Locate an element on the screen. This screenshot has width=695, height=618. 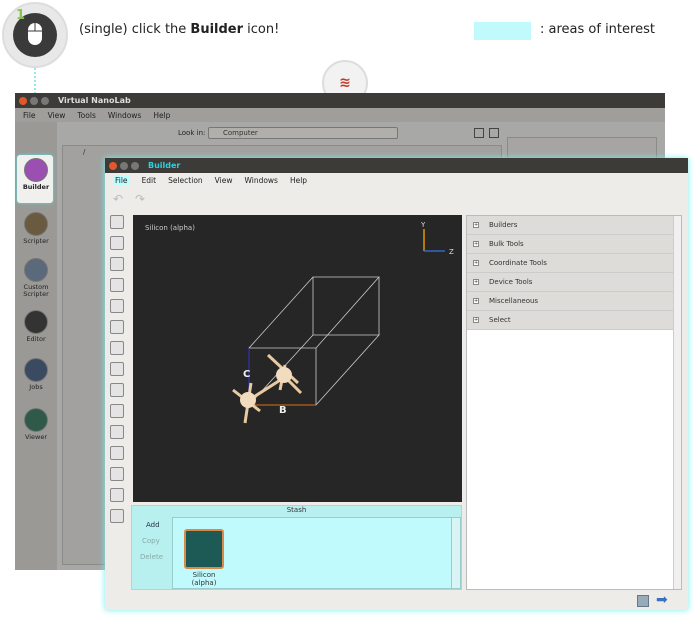
viewer-icon is located at coordinates (36, 420).